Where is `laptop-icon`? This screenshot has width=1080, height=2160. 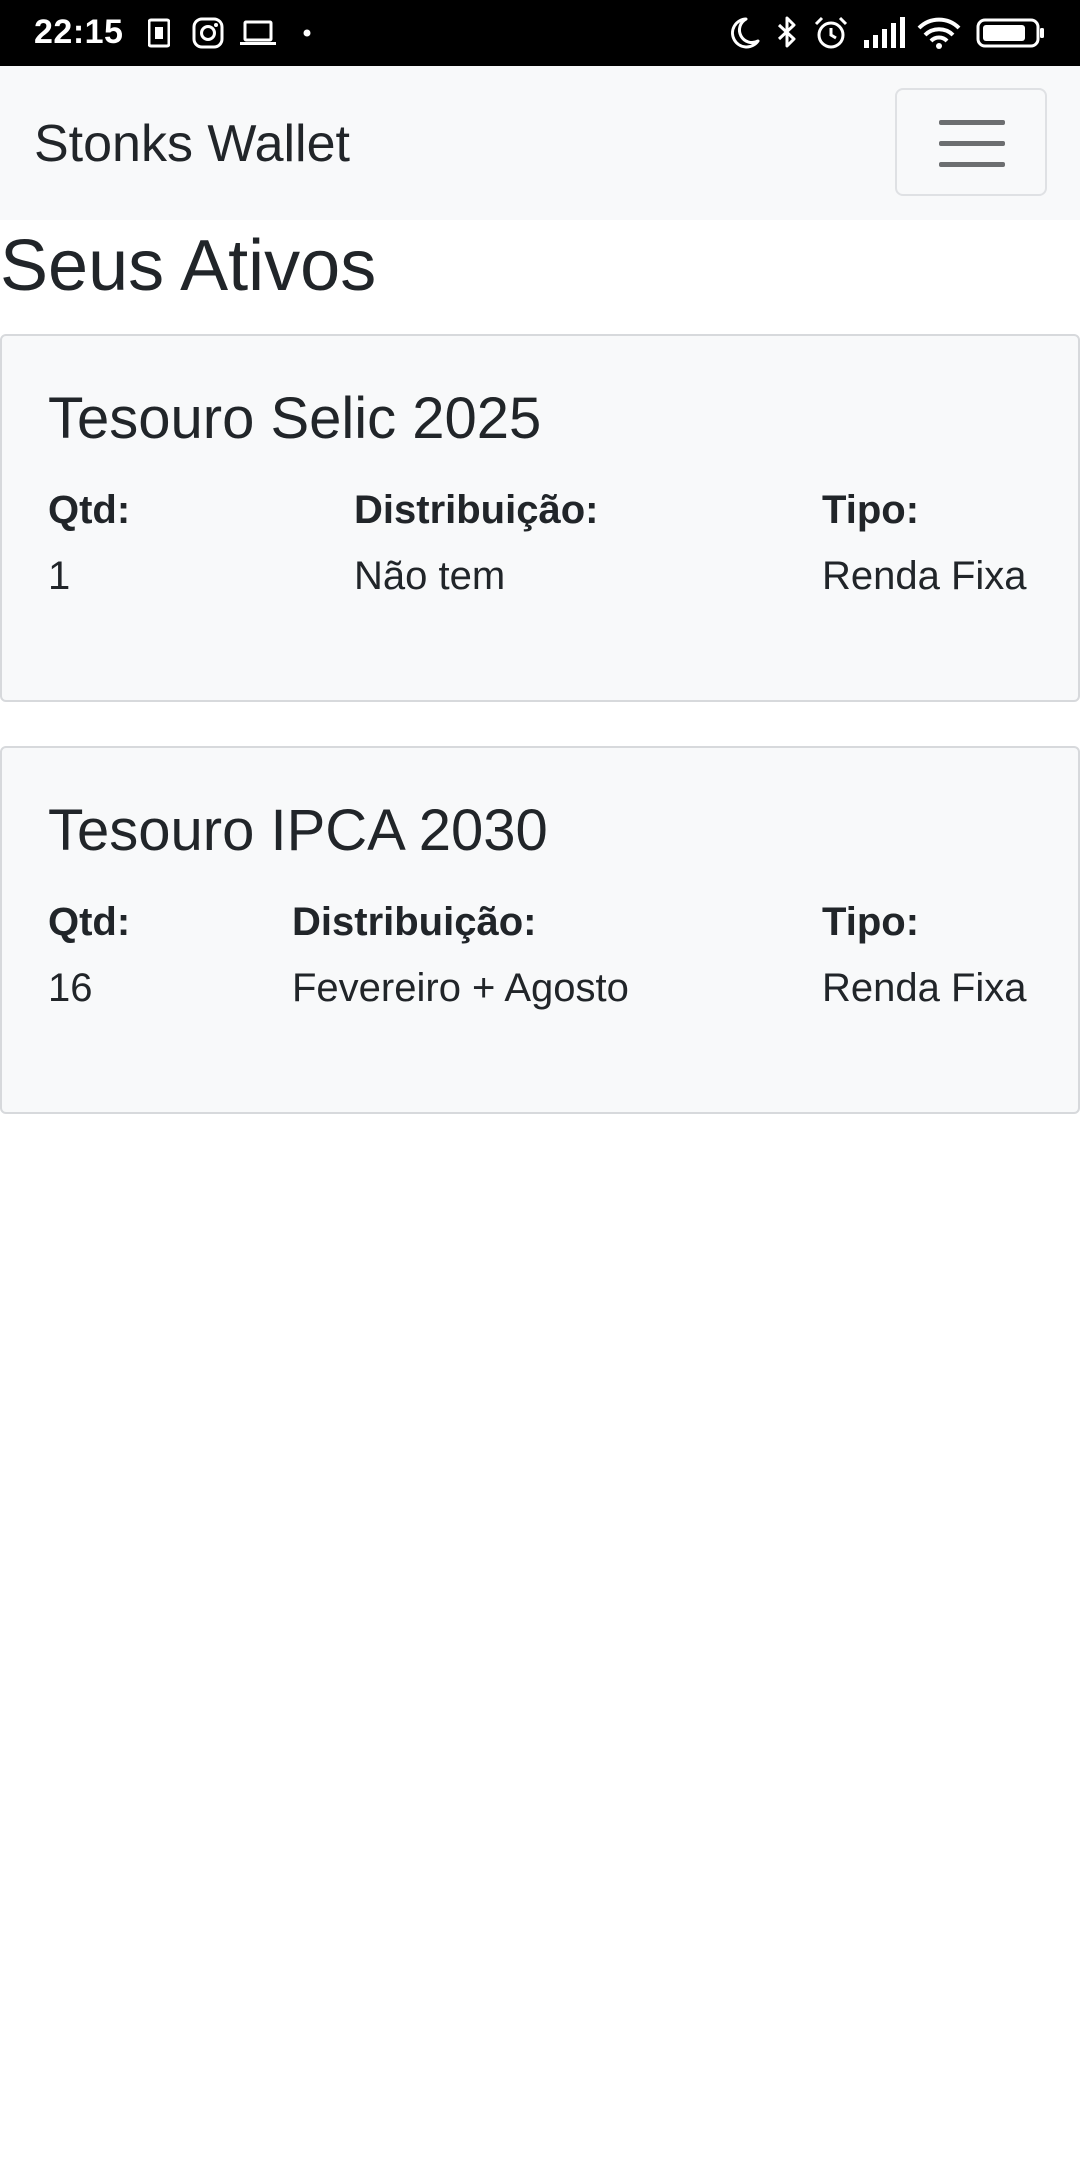
laptop-icon is located at coordinates (258, 32).